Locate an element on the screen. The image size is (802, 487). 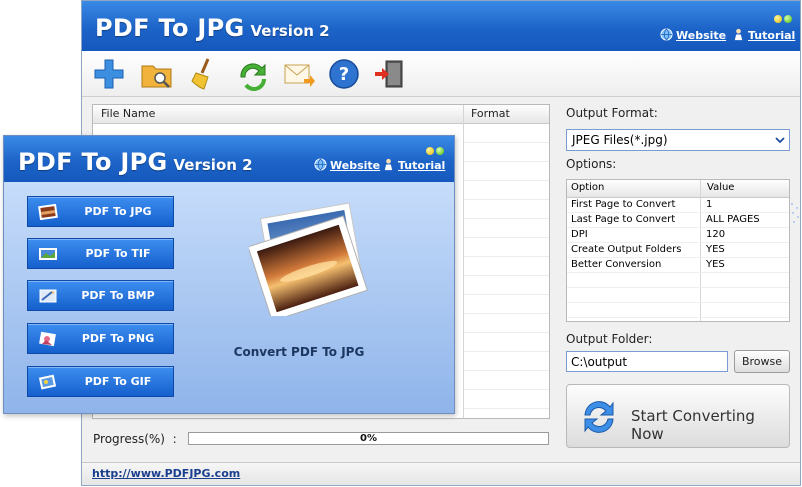
mail-icon is located at coordinates (299, 75).